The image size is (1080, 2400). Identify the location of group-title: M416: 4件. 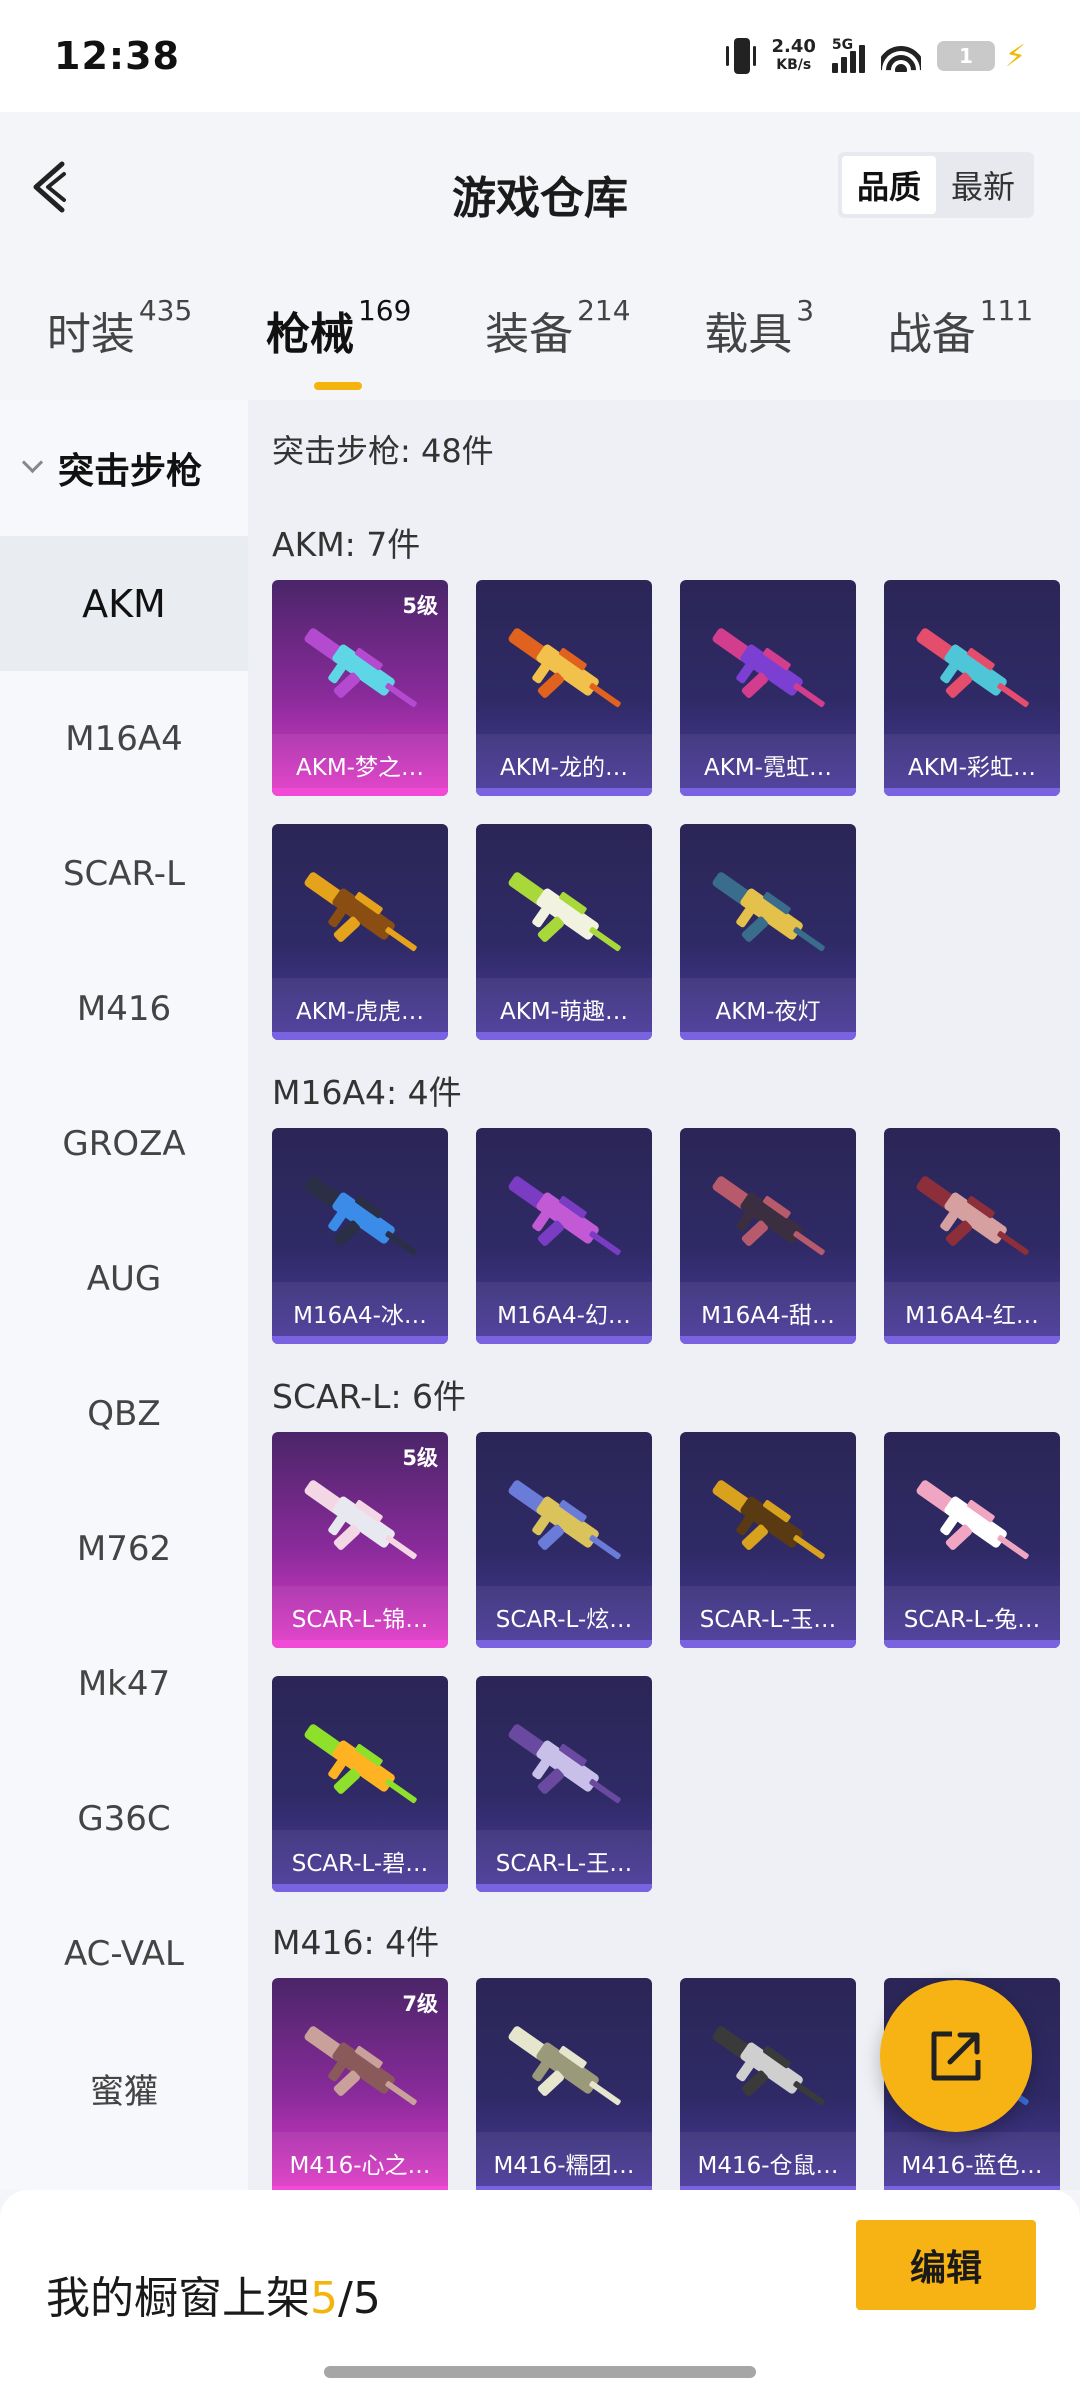
(356, 1942).